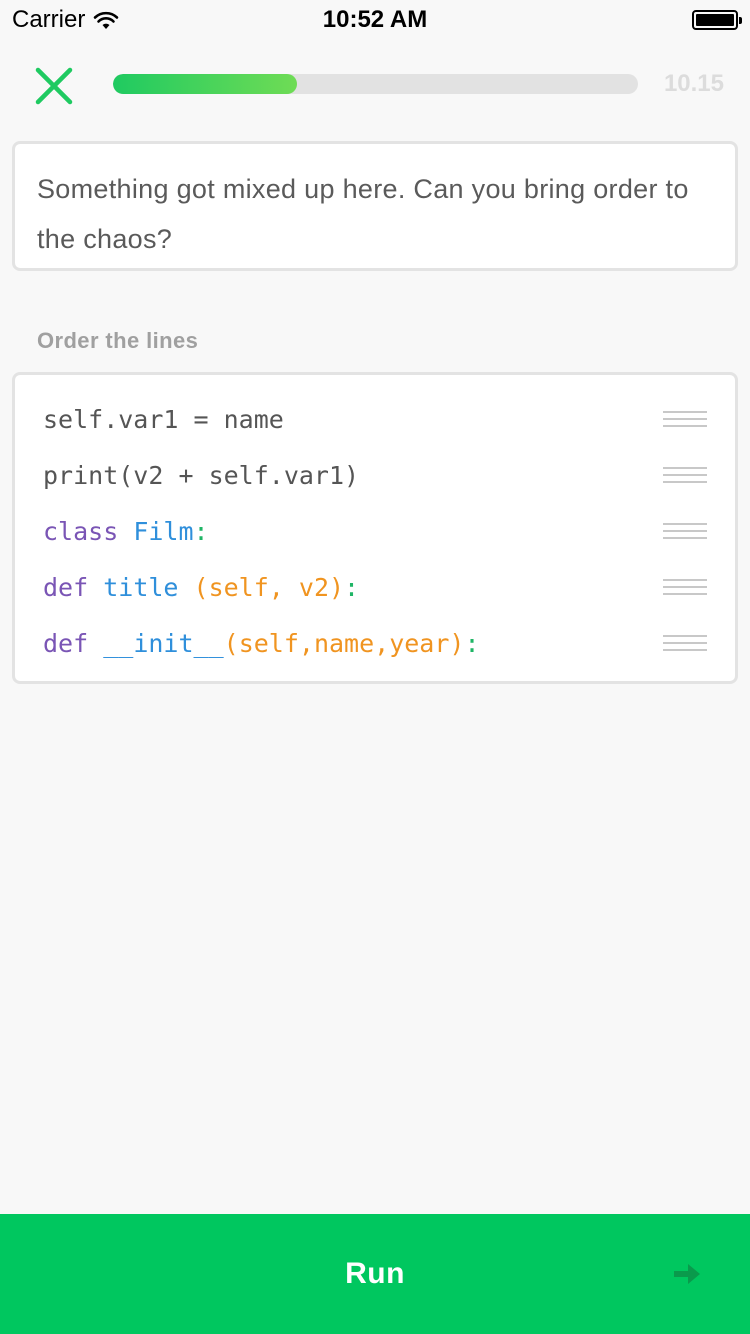 This screenshot has width=750, height=1334. Describe the element at coordinates (375, 419) in the screenshot. I see `code-line: self.var1 = name` at that location.